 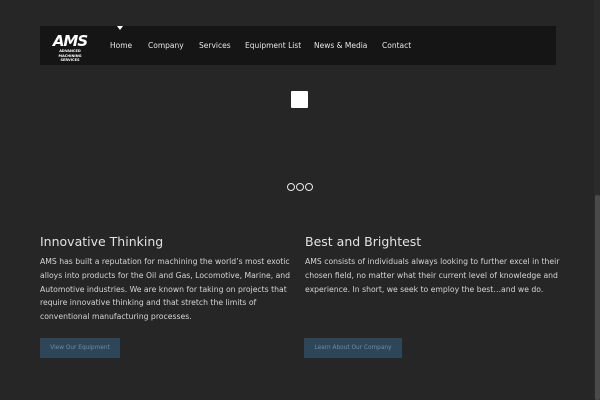 I want to click on nav-item-news-media: News & Media, so click(x=340, y=45).